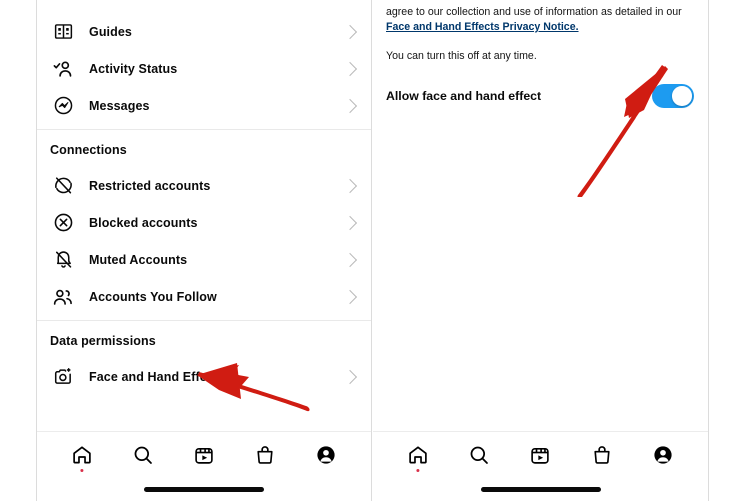 The width and height of the screenshot is (731, 501). I want to click on allow-face-and-hand-effect-toggle, so click(673, 96).